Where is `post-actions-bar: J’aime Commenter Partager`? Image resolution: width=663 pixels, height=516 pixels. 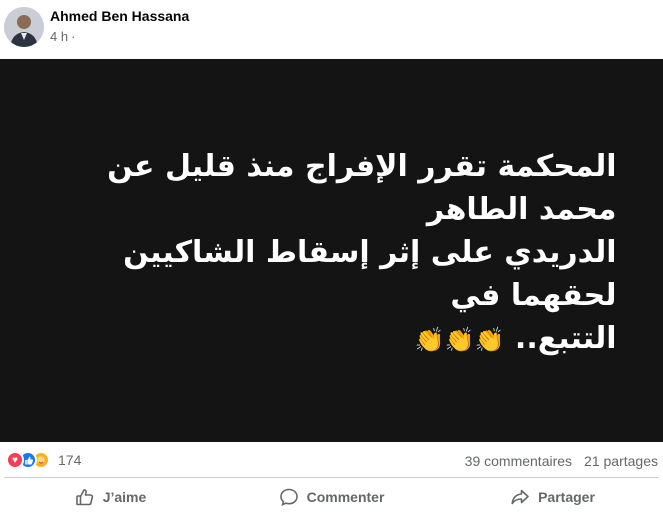 post-actions-bar: J’aime Commenter Partager is located at coordinates (331, 497).